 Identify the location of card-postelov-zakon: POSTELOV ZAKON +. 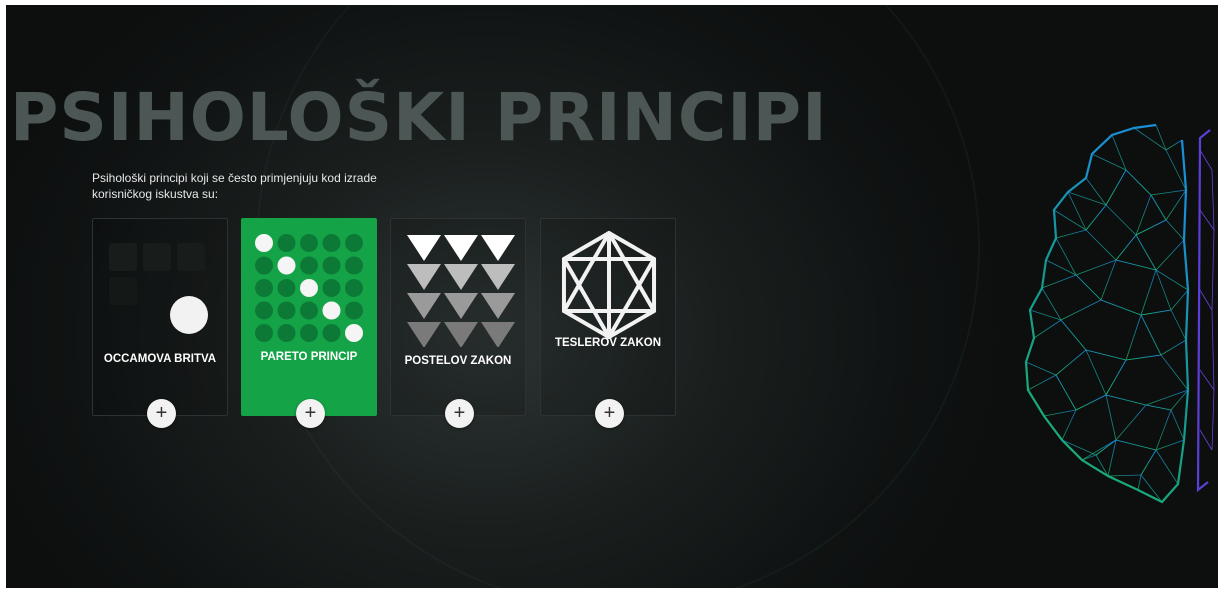
(458, 323).